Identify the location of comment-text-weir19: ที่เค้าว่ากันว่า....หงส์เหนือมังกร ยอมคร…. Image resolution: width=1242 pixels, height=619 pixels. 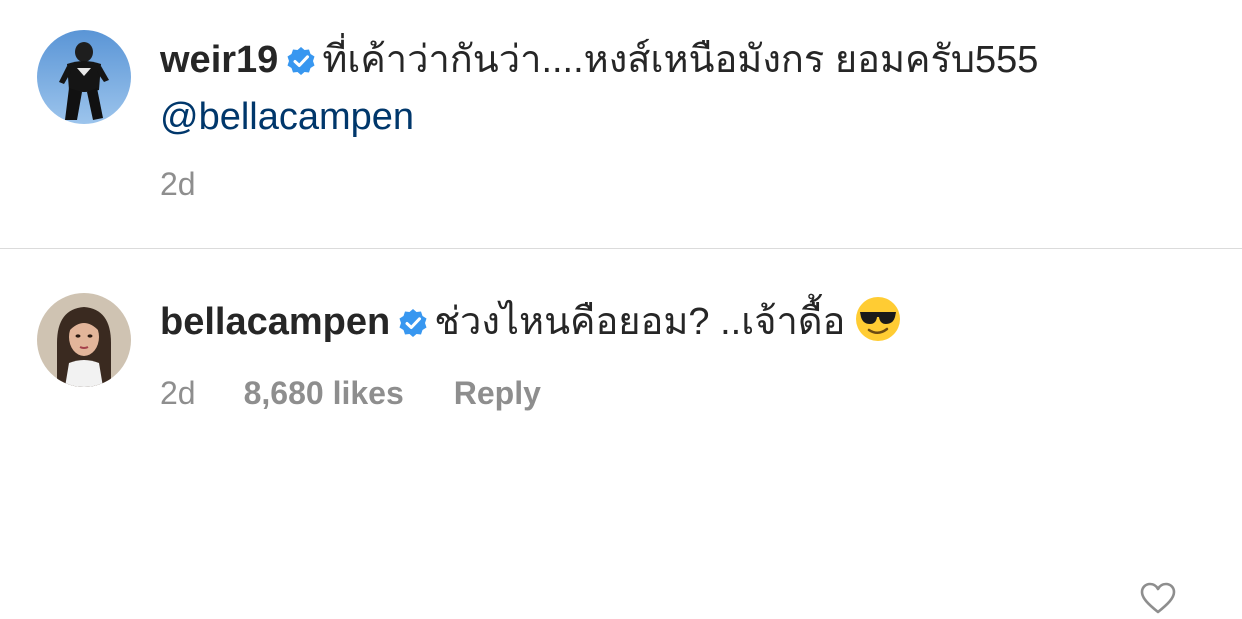
(680, 60).